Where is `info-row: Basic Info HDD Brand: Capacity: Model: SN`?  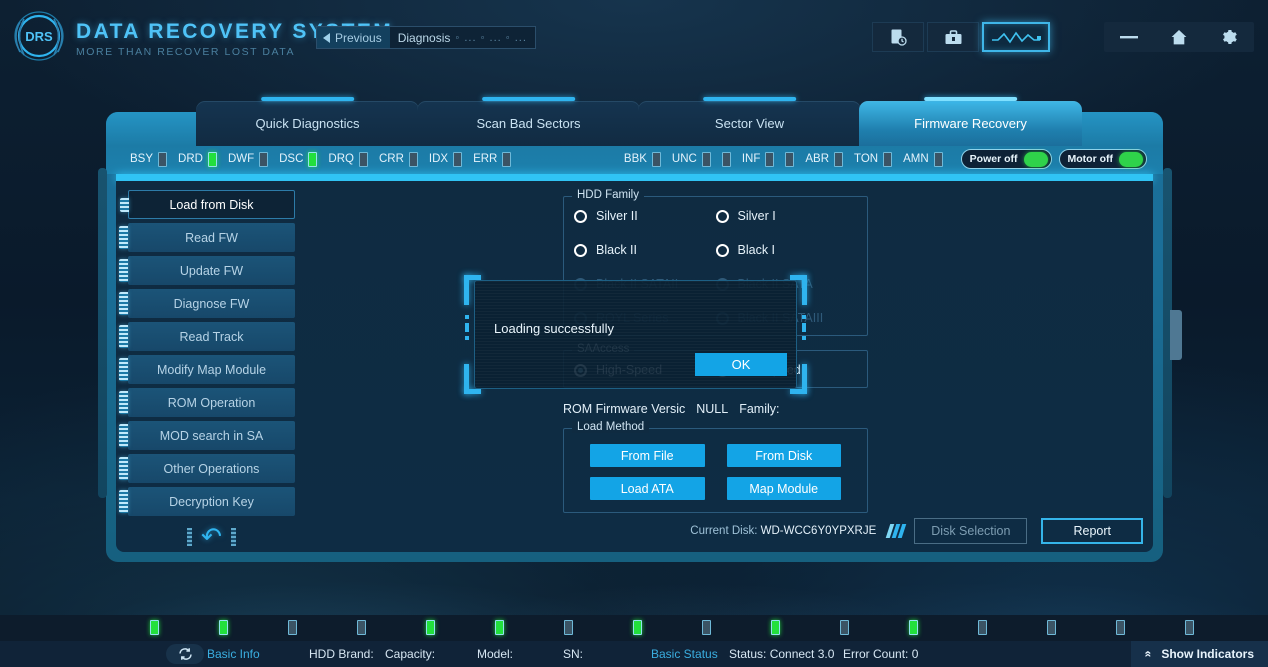 info-row: Basic Info HDD Brand: Capacity: Model: SN is located at coordinates (634, 654).